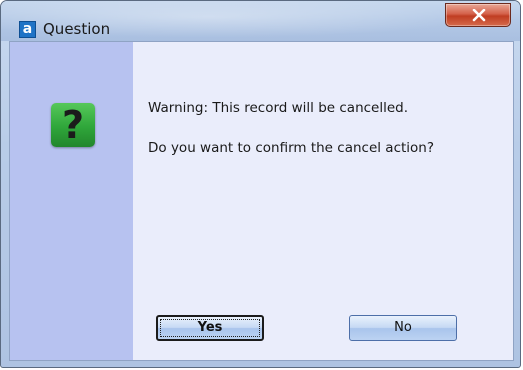 This screenshot has height=370, width=523. What do you see at coordinates (278, 108) in the screenshot?
I see `warning-message: Warning: This record will be cancelled.` at bounding box center [278, 108].